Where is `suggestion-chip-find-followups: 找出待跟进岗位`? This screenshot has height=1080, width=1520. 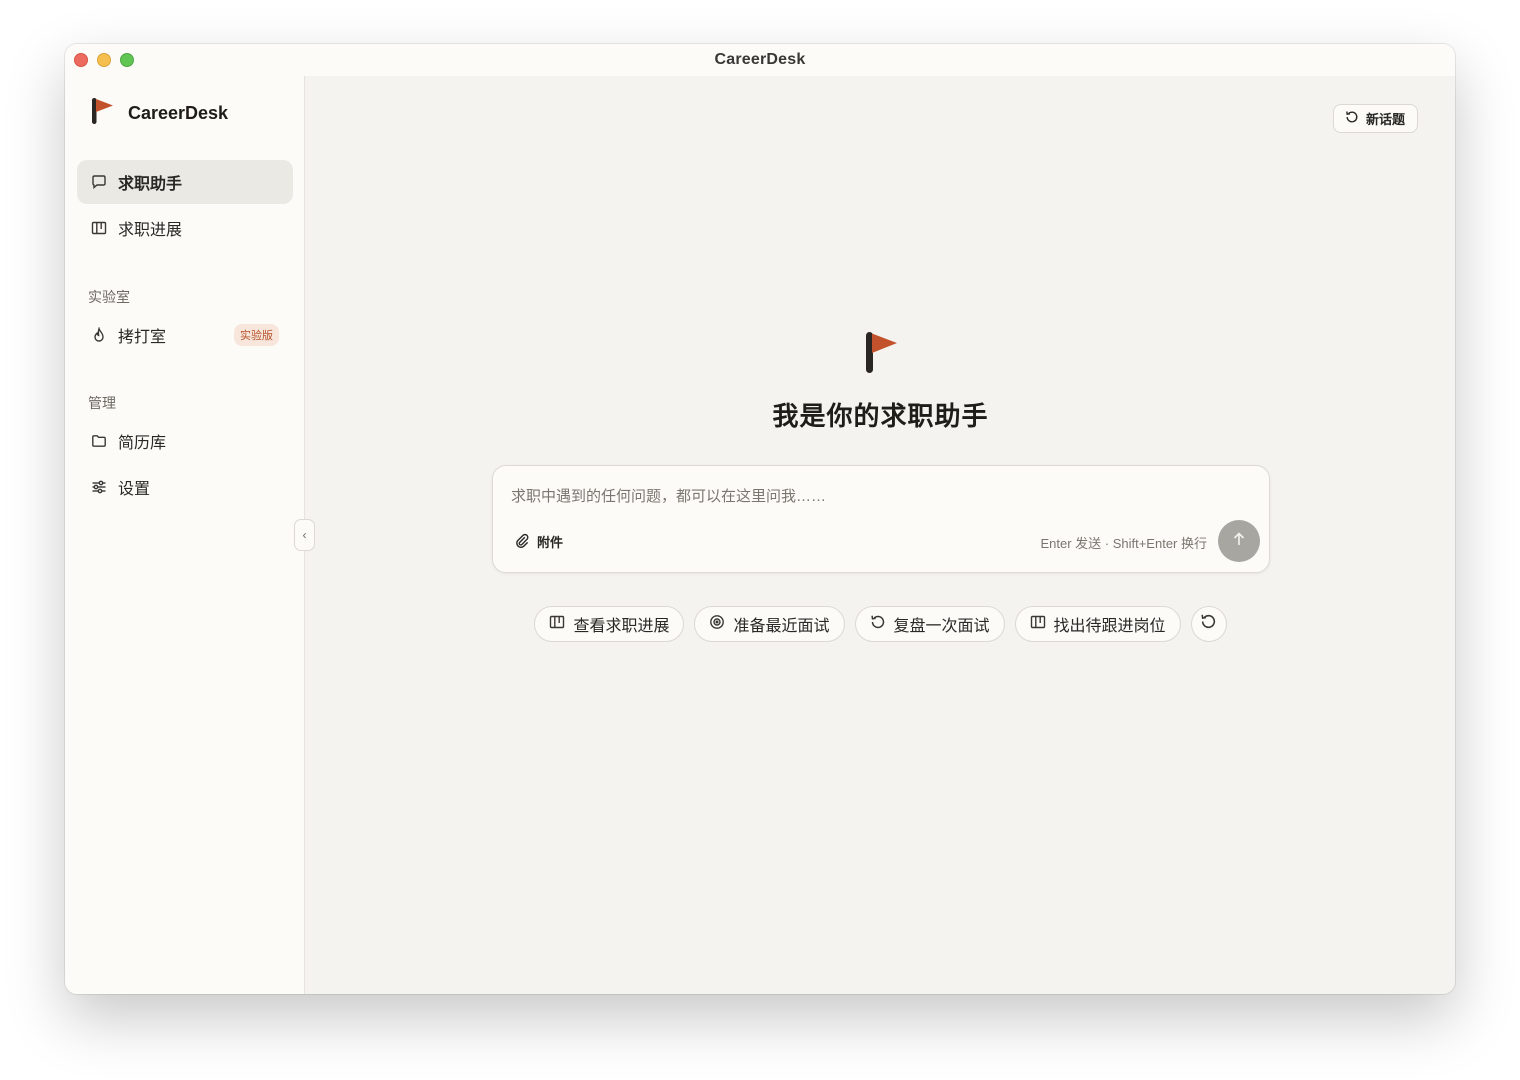
suggestion-chip-find-followups: 找出待跟进岗位 is located at coordinates (1097, 624).